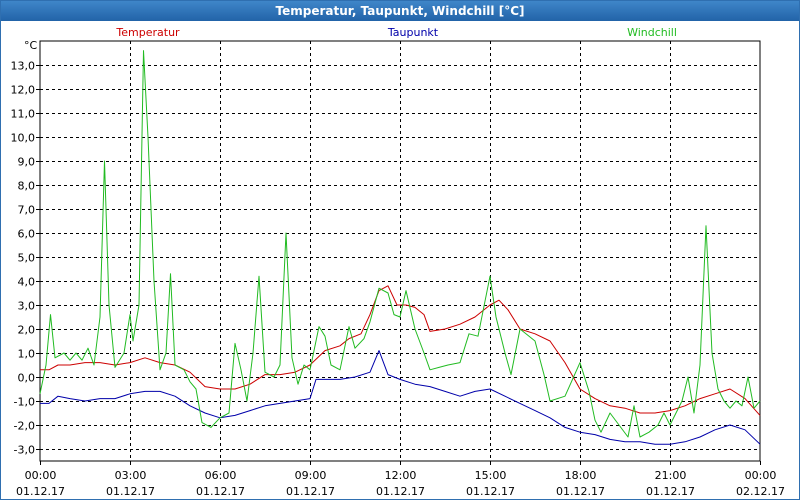 The height and width of the screenshot is (500, 800). I want to click on y-tick-label: 7,0, so click(27, 210).